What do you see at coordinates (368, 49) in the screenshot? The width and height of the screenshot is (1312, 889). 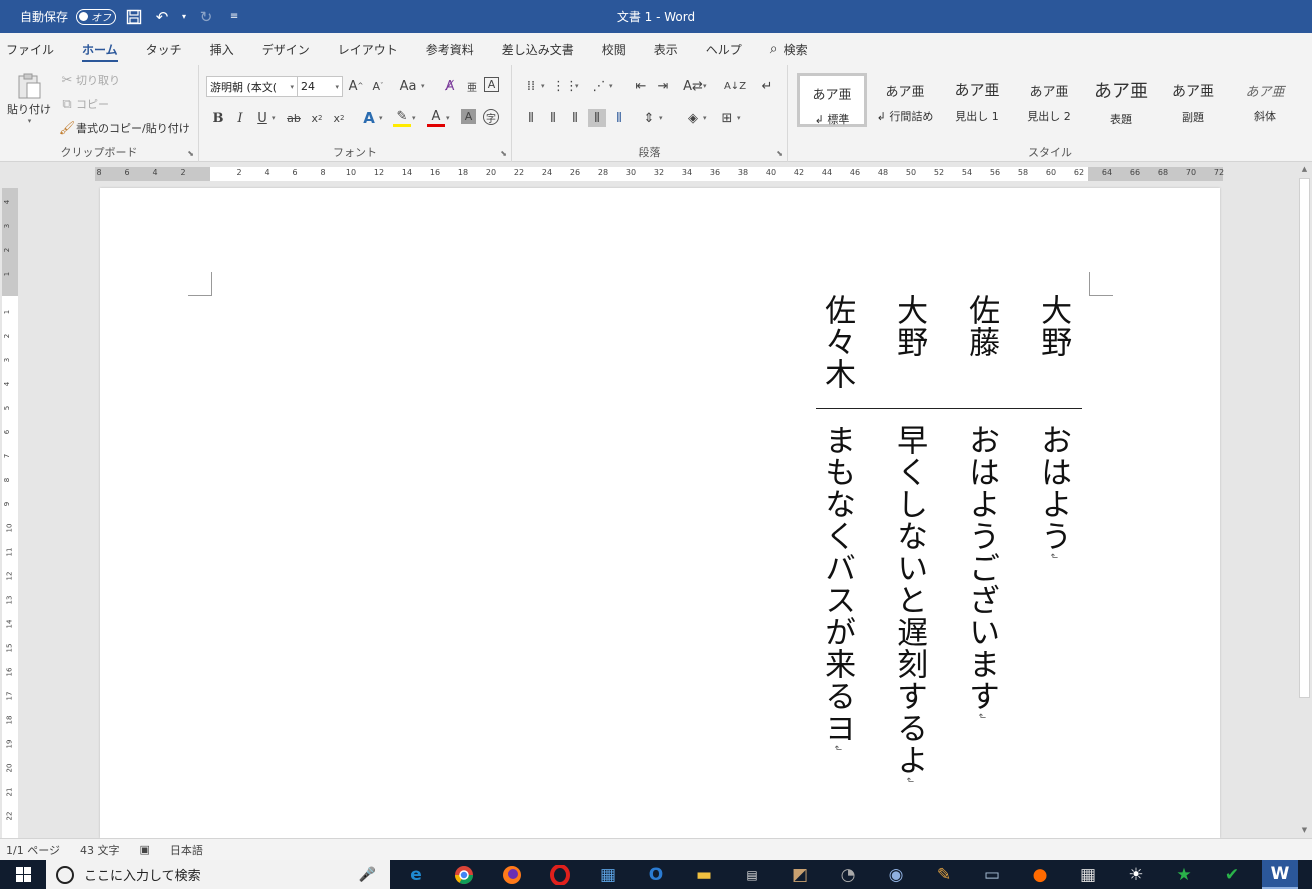 I see `tab-layout: レイアウト` at bounding box center [368, 49].